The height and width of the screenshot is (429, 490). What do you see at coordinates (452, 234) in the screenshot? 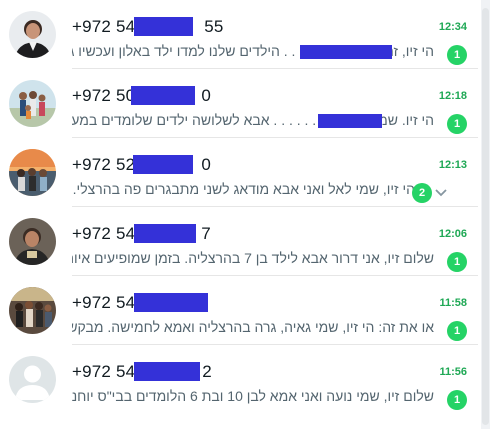
I see `message-time: 12:06` at bounding box center [452, 234].